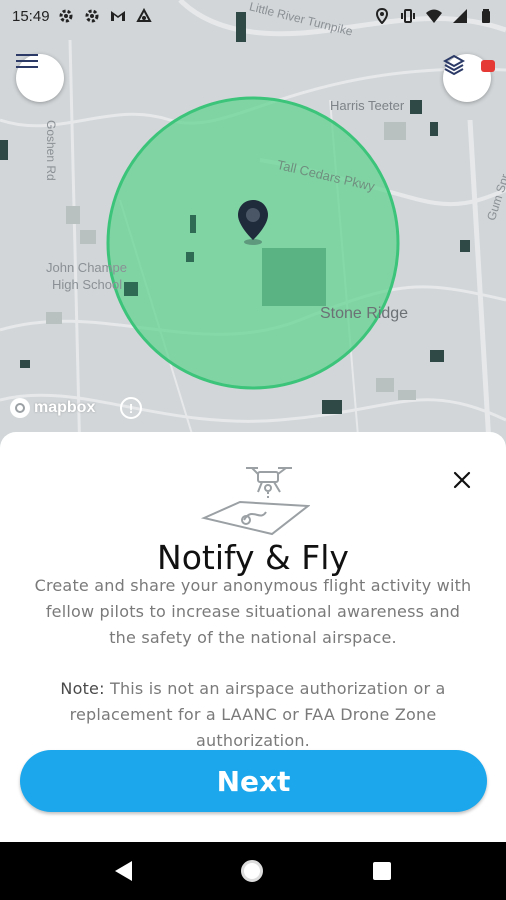  What do you see at coordinates (460, 16) in the screenshot?
I see `signal-icon` at bounding box center [460, 16].